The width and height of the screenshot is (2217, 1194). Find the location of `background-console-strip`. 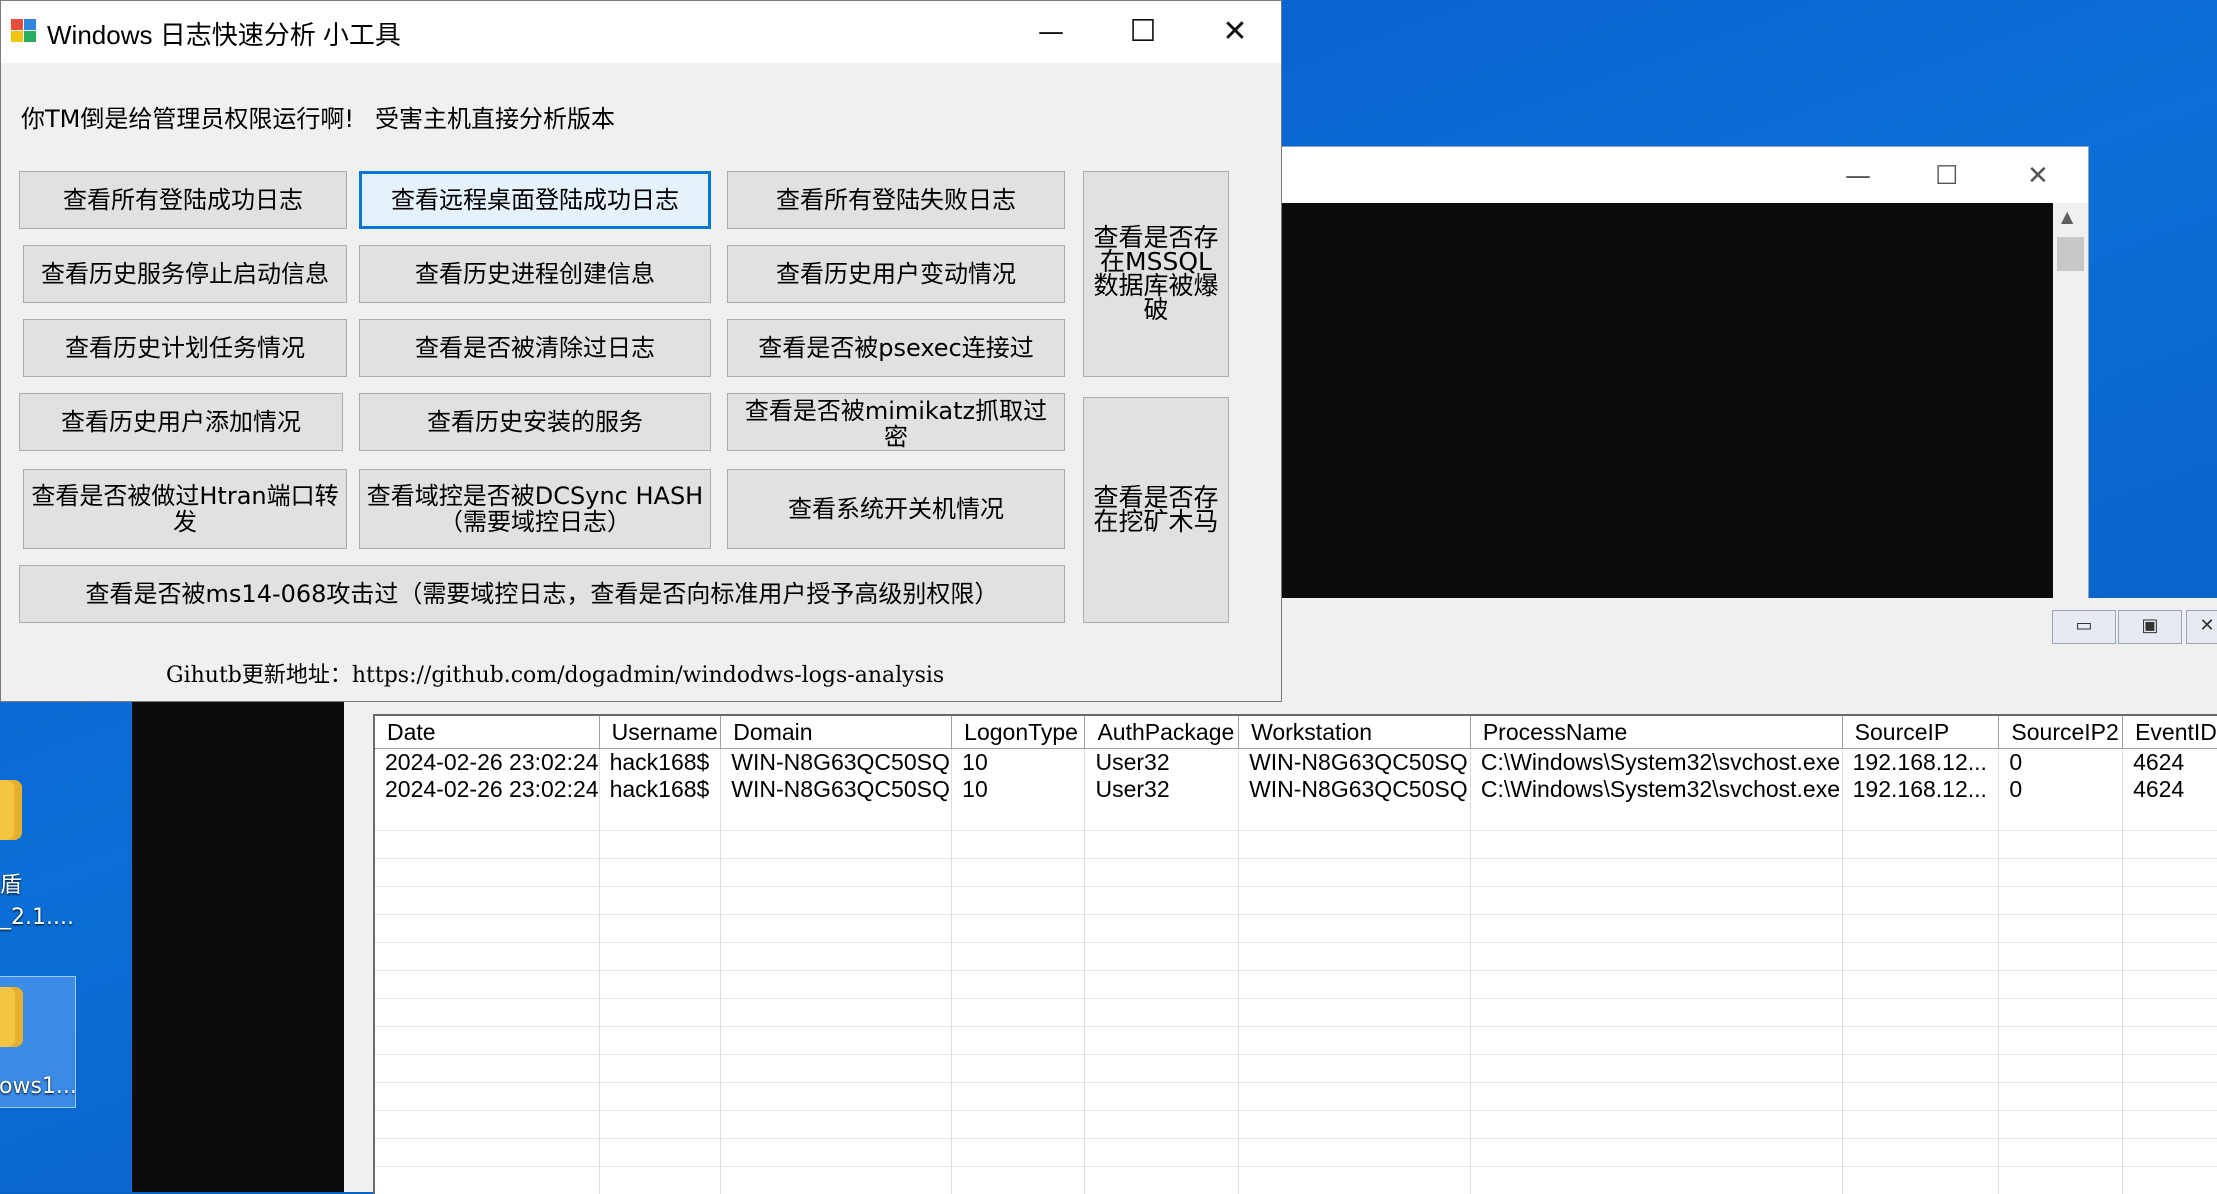

background-console-strip is located at coordinates (238, 946).